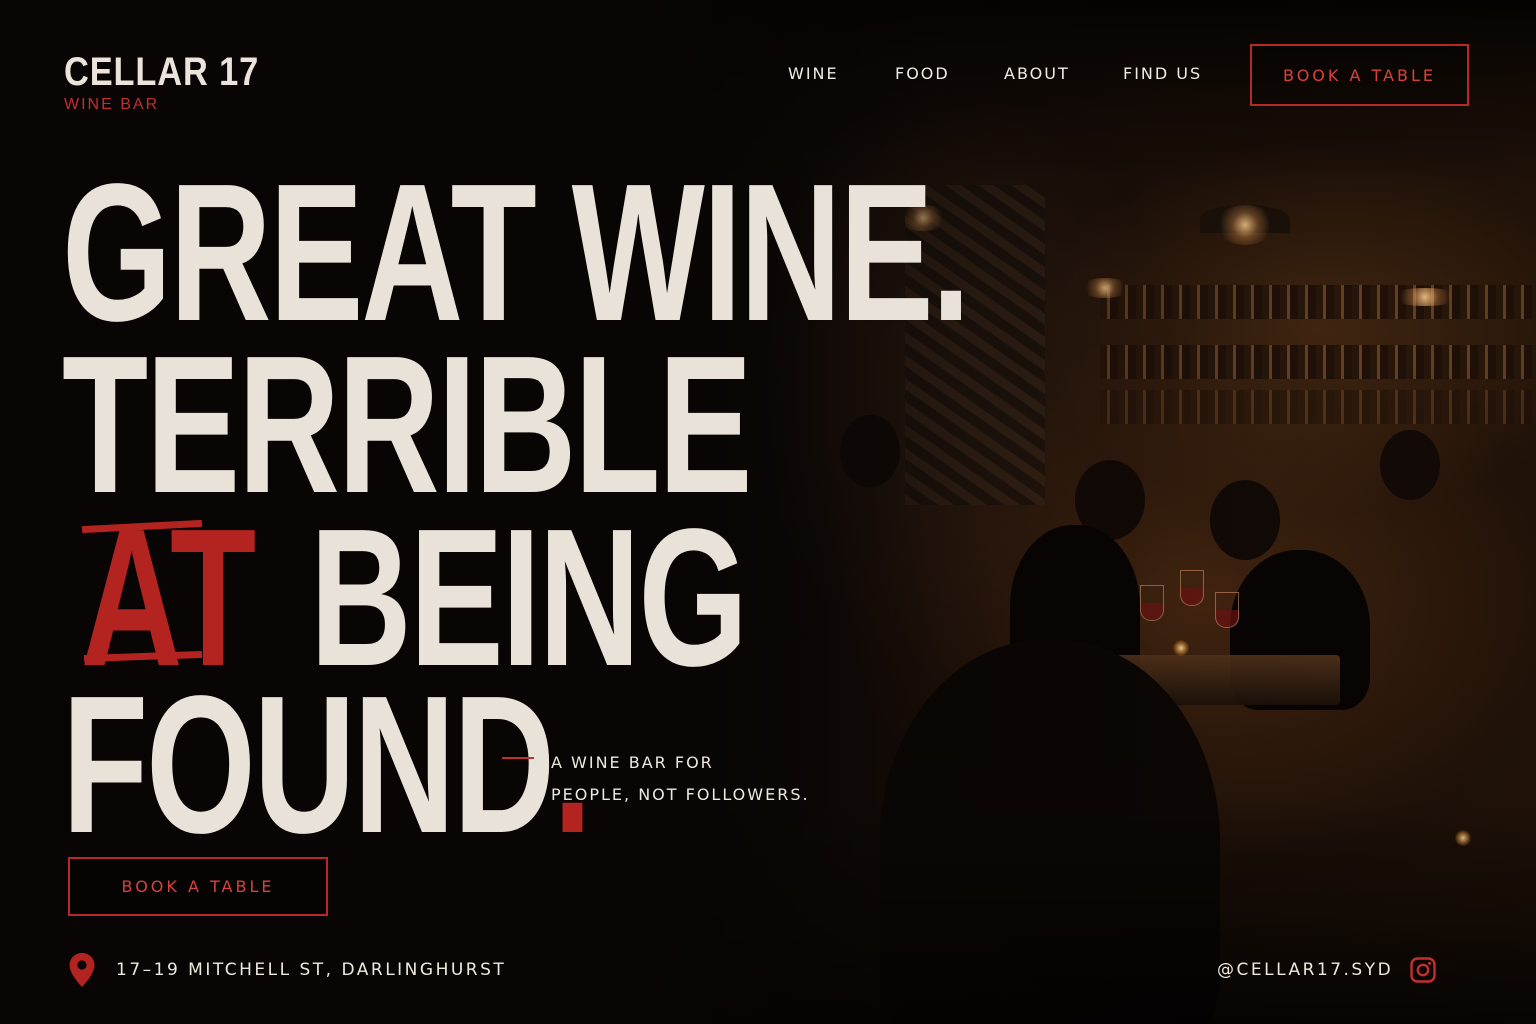  I want to click on header-book-table-button: BOOK A TABLE, so click(1359, 75).